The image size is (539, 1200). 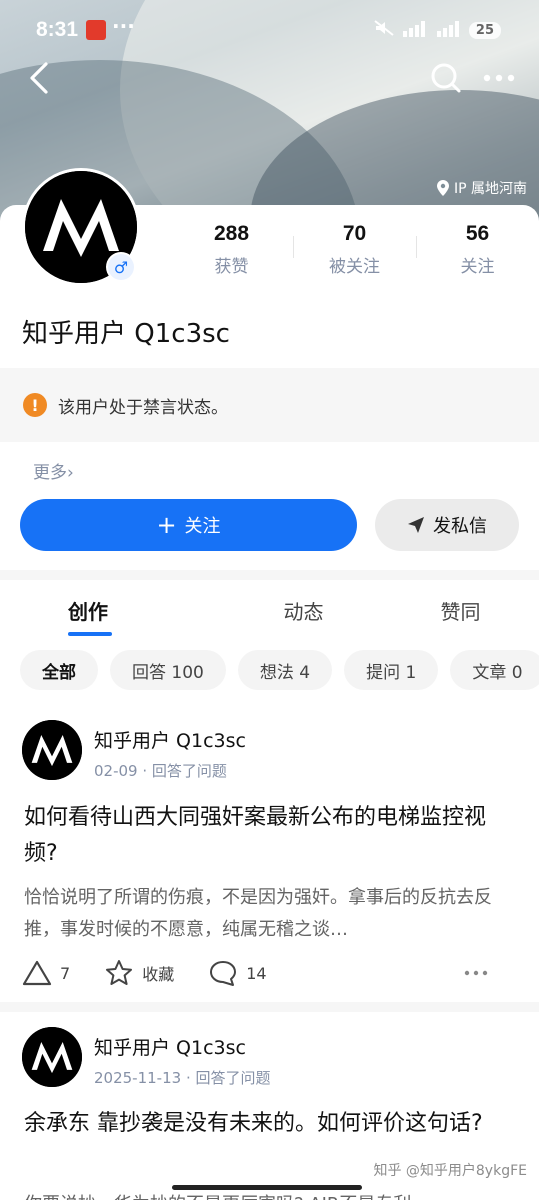 I want to click on feed-answer-excerpt: 你要说抄，华为抄的不是更厉害吗? AIR不是专利, so click(x=217, y=1195).